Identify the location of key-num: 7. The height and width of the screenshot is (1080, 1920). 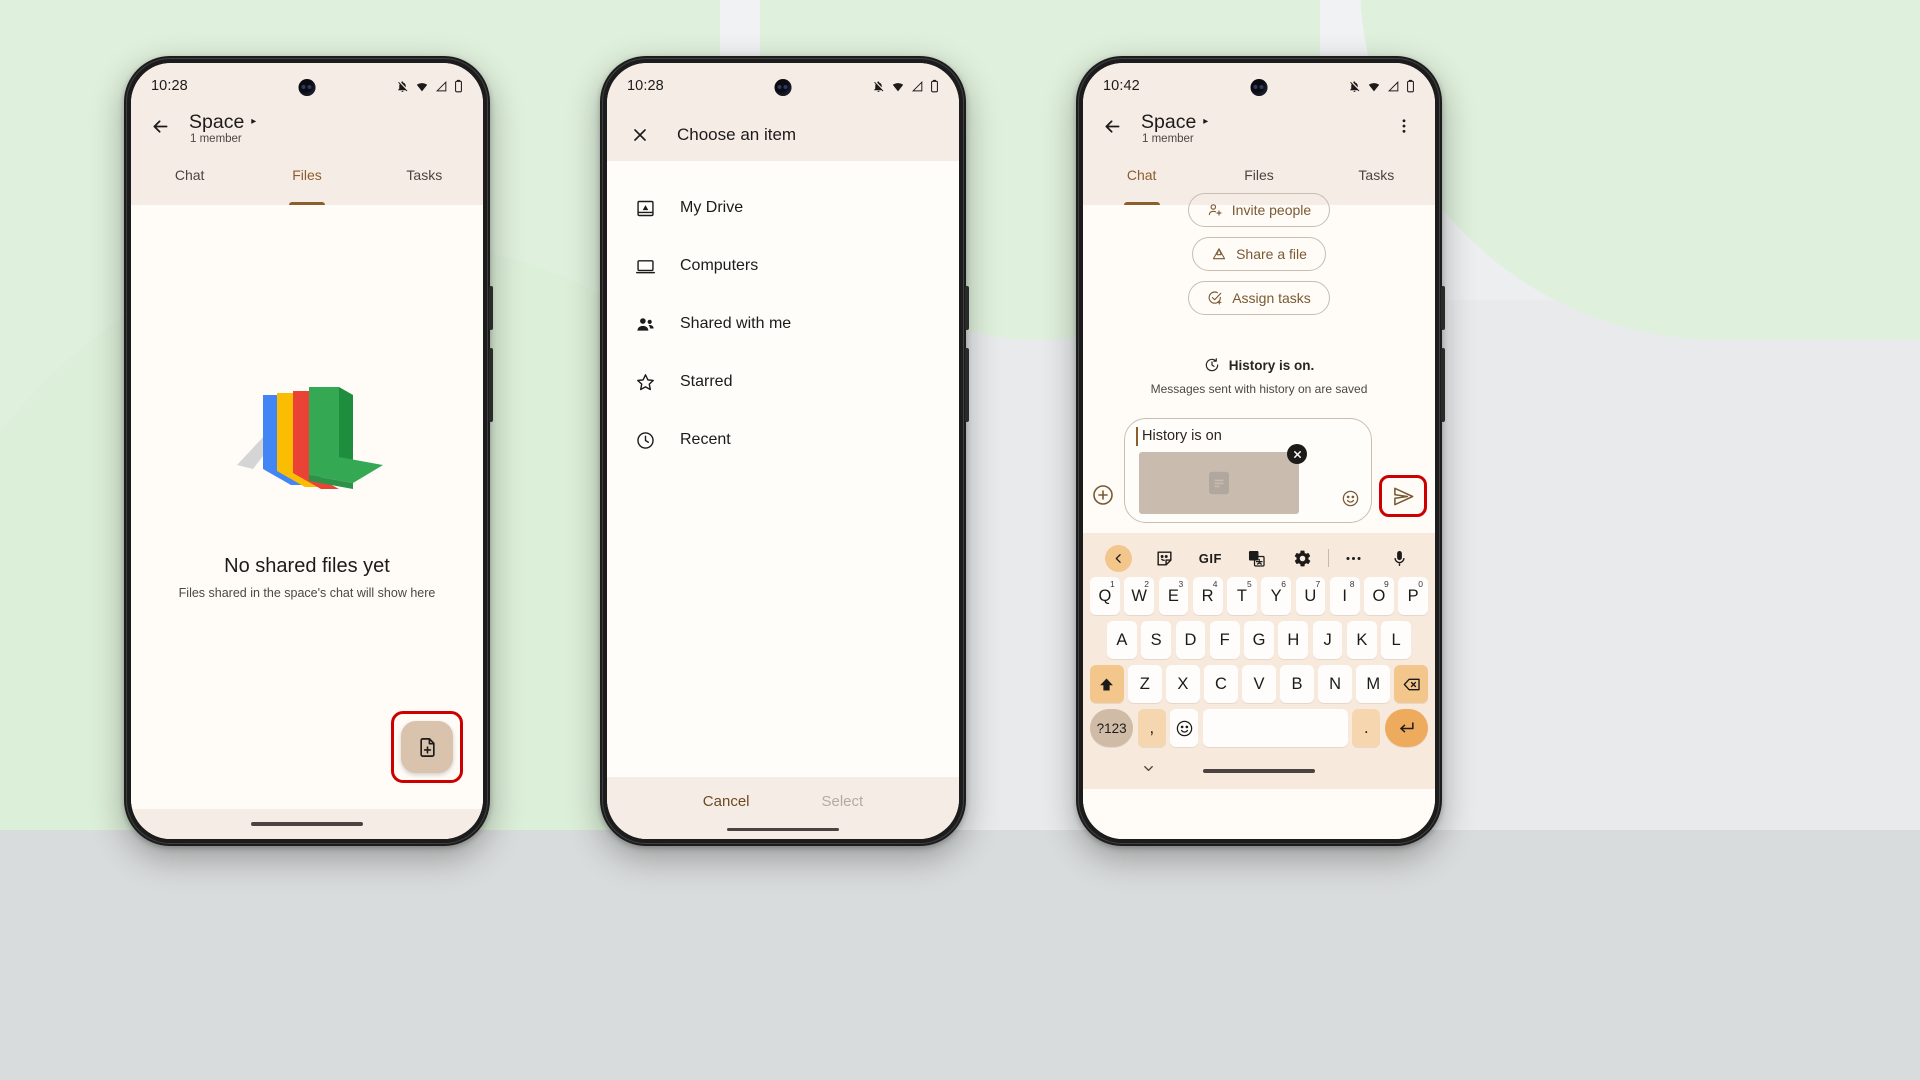
(1318, 584).